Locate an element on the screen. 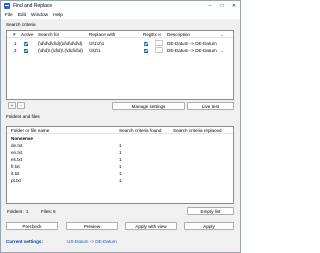 This screenshot has width=320, height=253. file-row: fr.txt 1 is located at coordinates (120, 166).